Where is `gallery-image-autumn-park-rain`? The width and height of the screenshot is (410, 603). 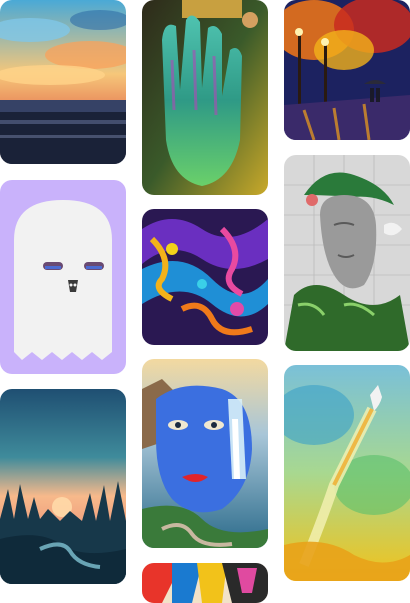
gallery-image-autumn-park-rain is located at coordinates (347, 70).